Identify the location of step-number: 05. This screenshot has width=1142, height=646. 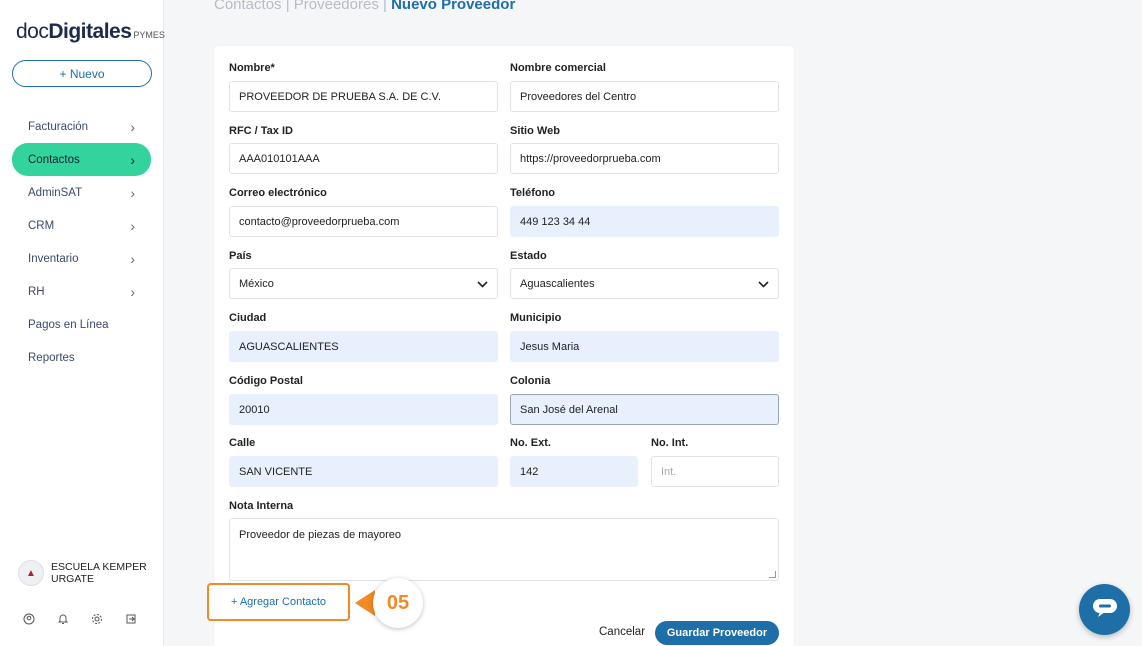
(398, 603).